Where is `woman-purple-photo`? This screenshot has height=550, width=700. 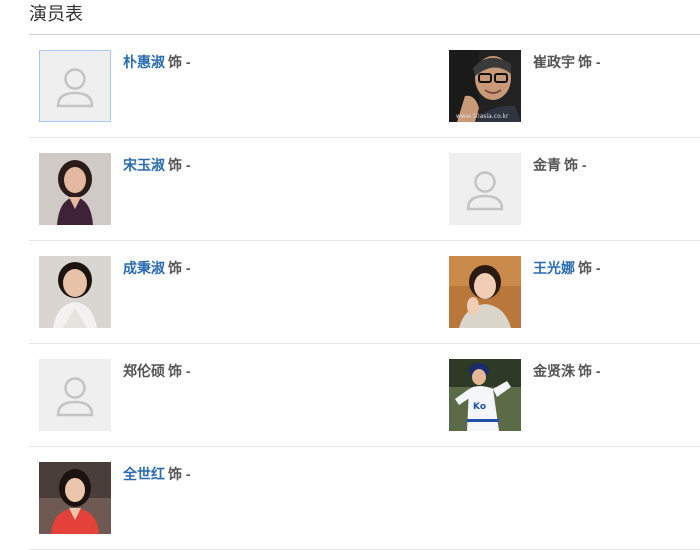 woman-purple-photo is located at coordinates (75, 189).